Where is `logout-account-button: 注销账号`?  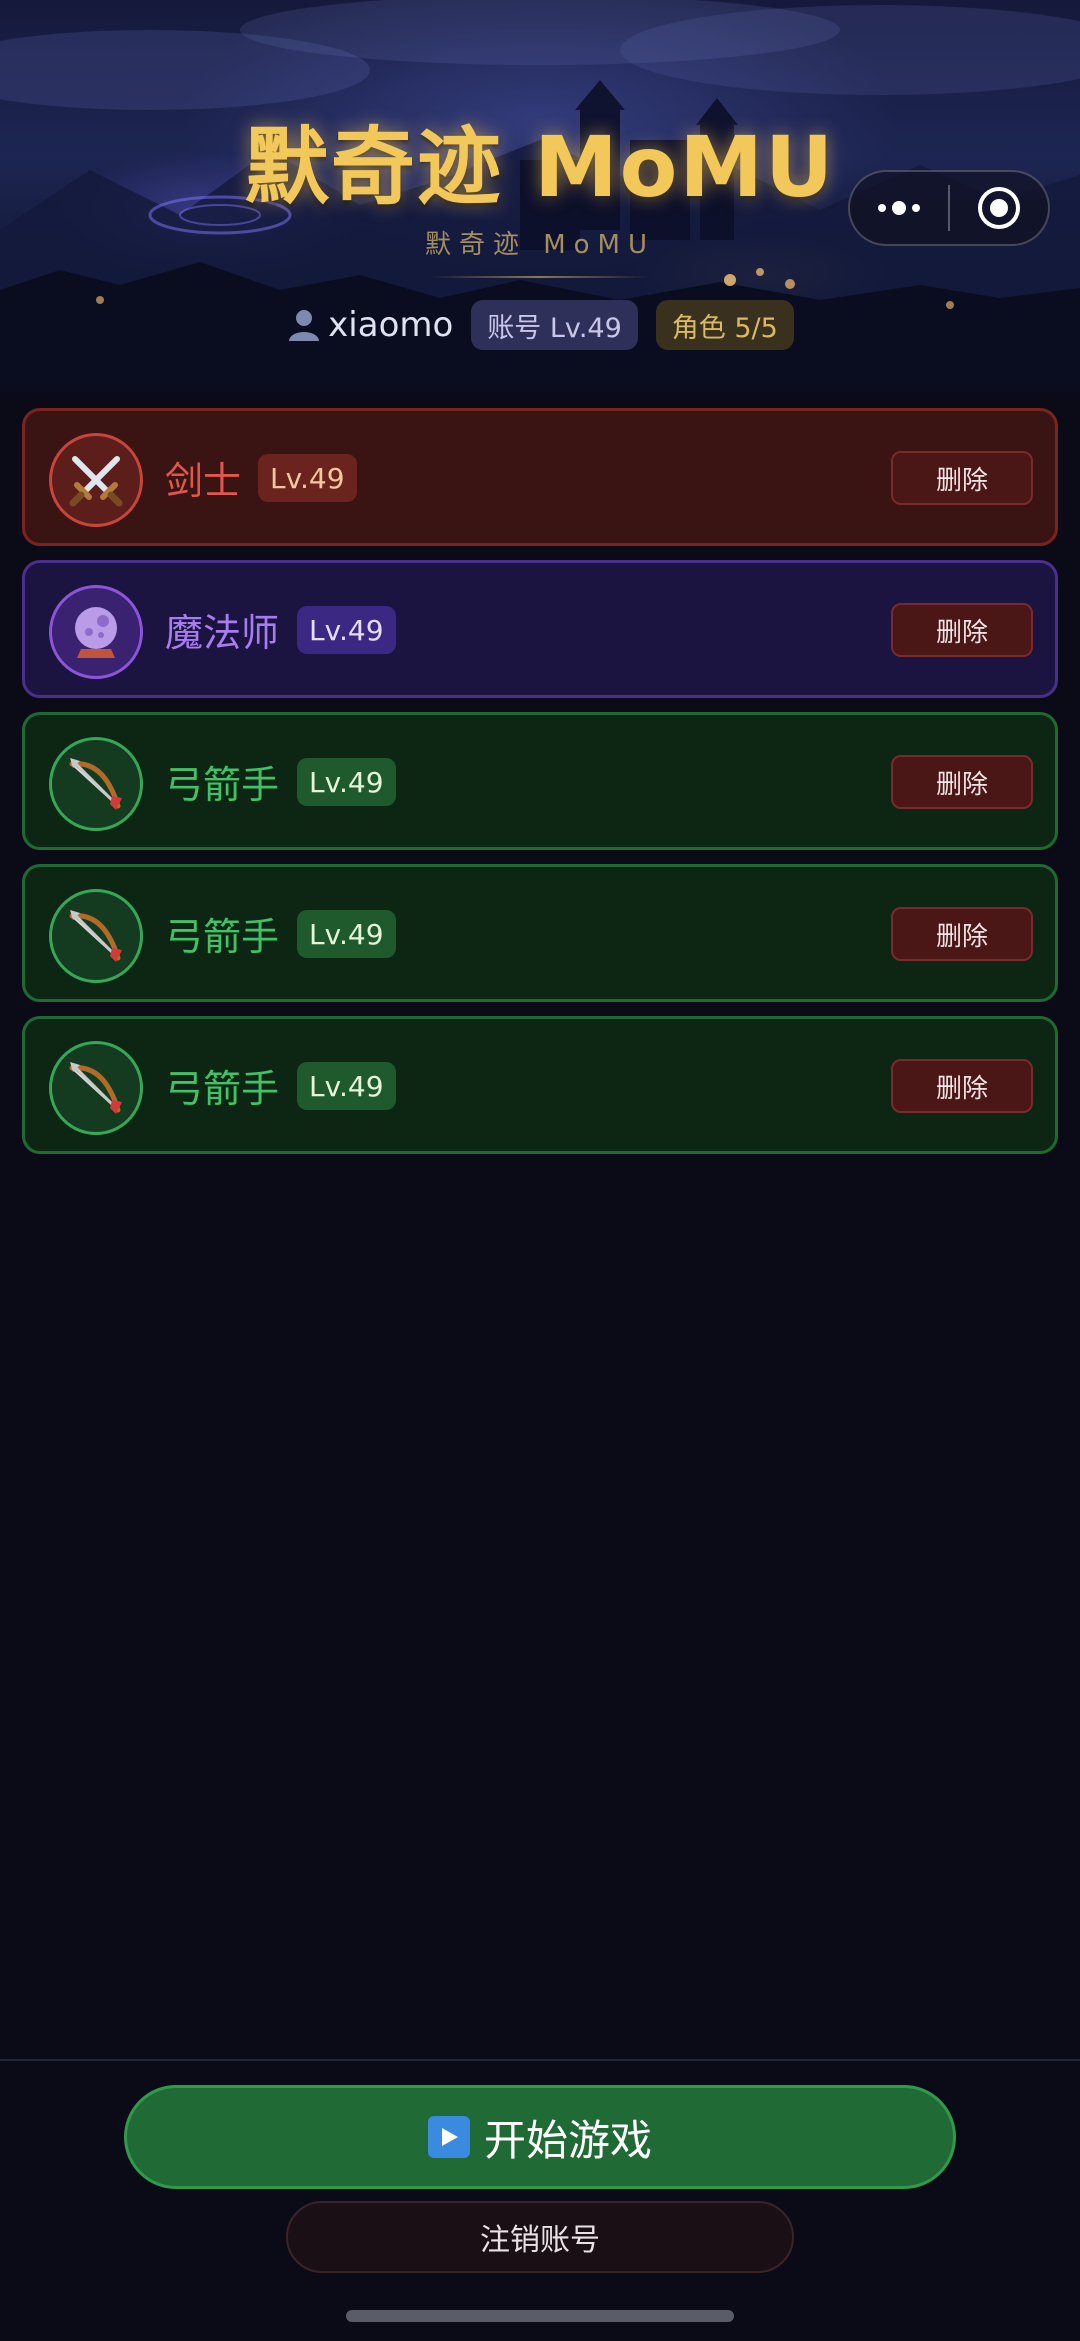 logout-account-button: 注销账号 is located at coordinates (540, 2237).